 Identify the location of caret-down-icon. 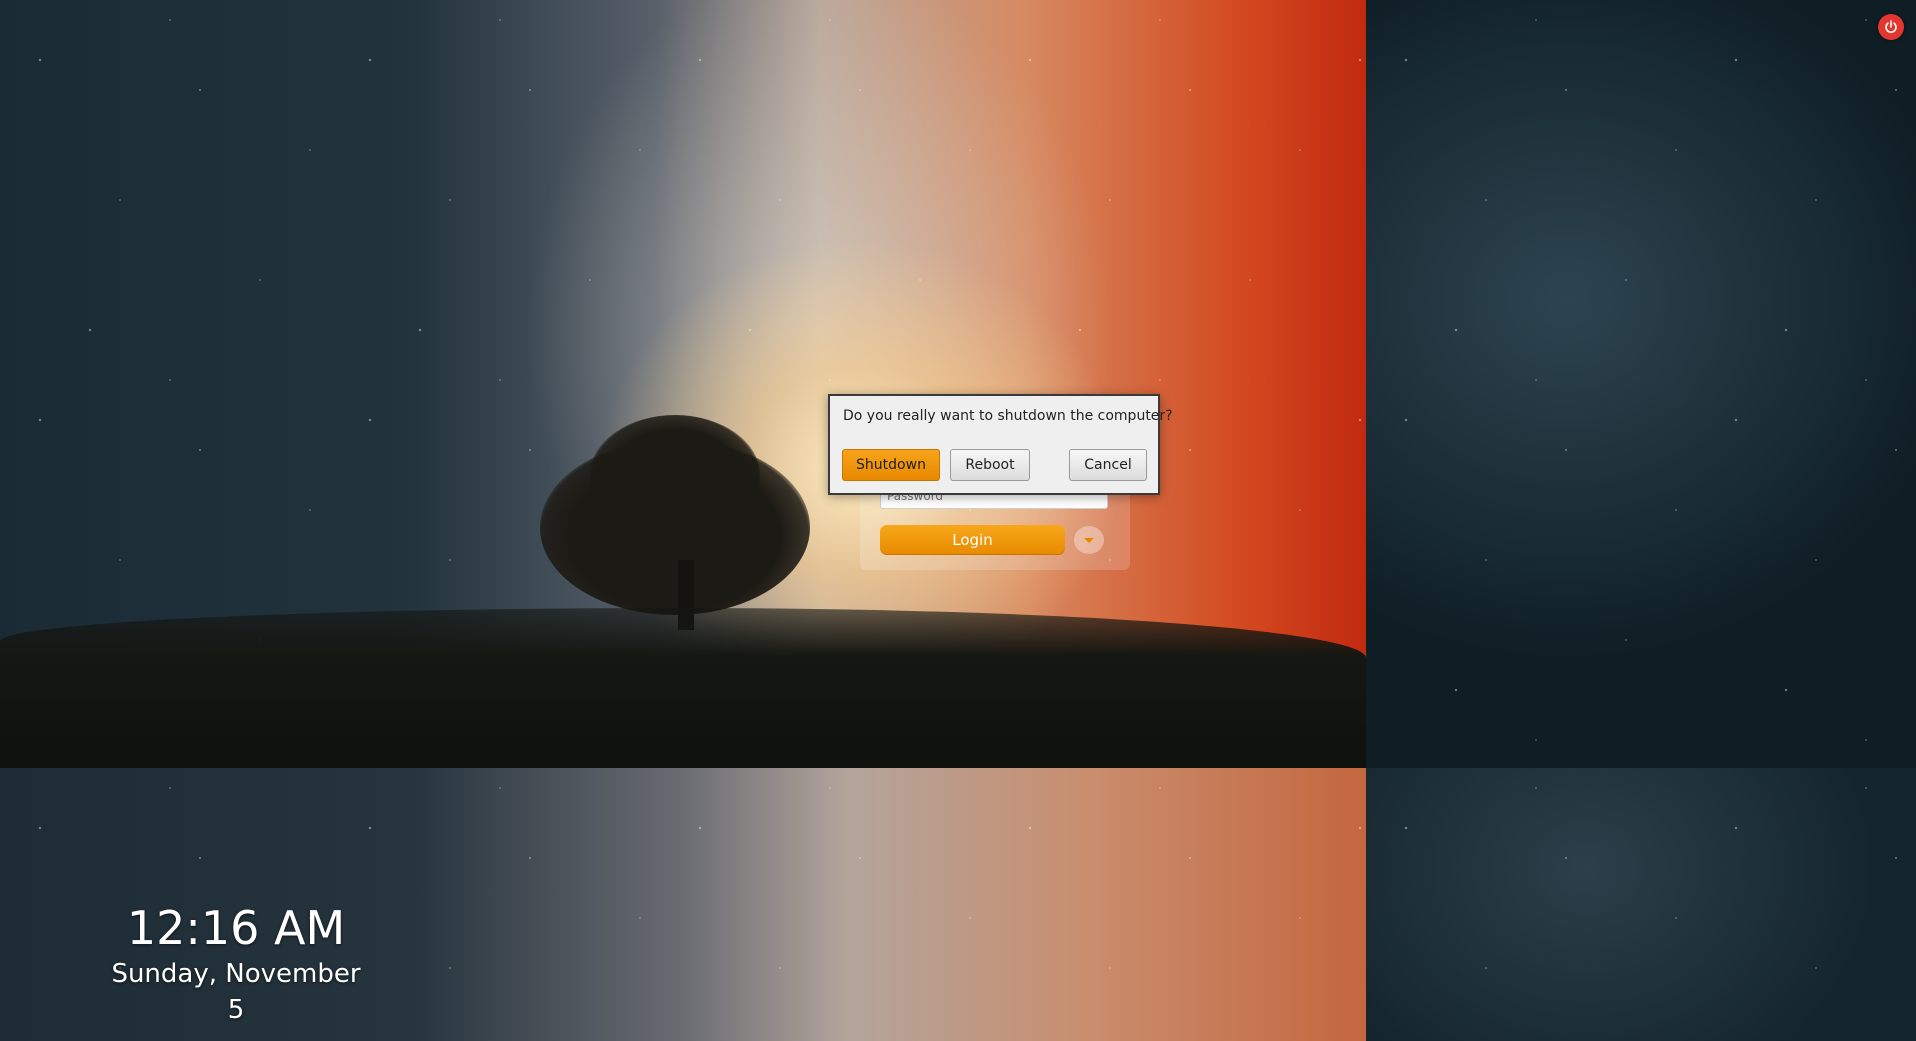
(1089, 540).